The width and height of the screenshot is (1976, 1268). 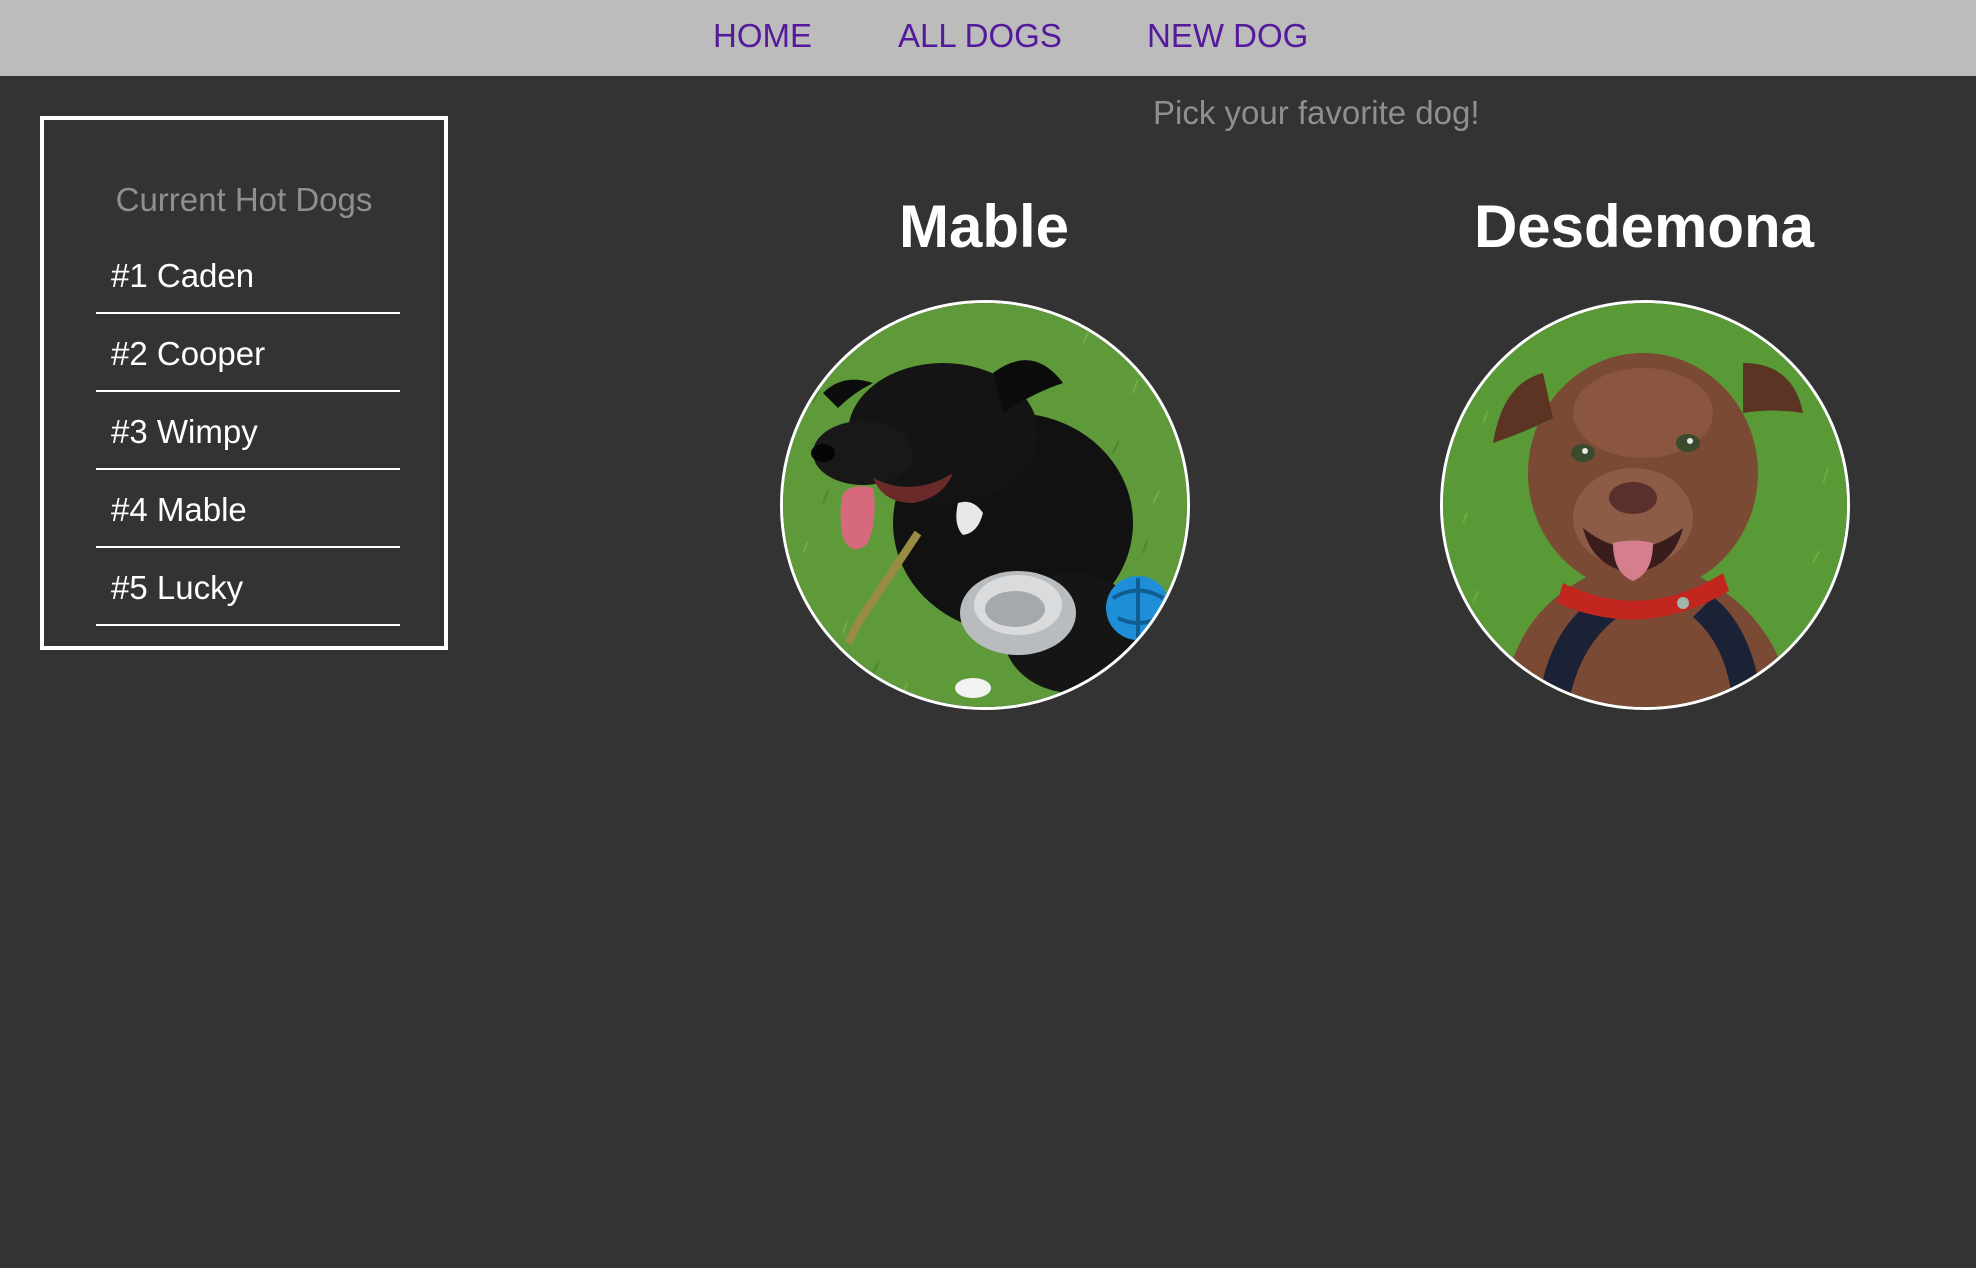 I want to click on dog-photo-desdemona, so click(x=1645, y=505).